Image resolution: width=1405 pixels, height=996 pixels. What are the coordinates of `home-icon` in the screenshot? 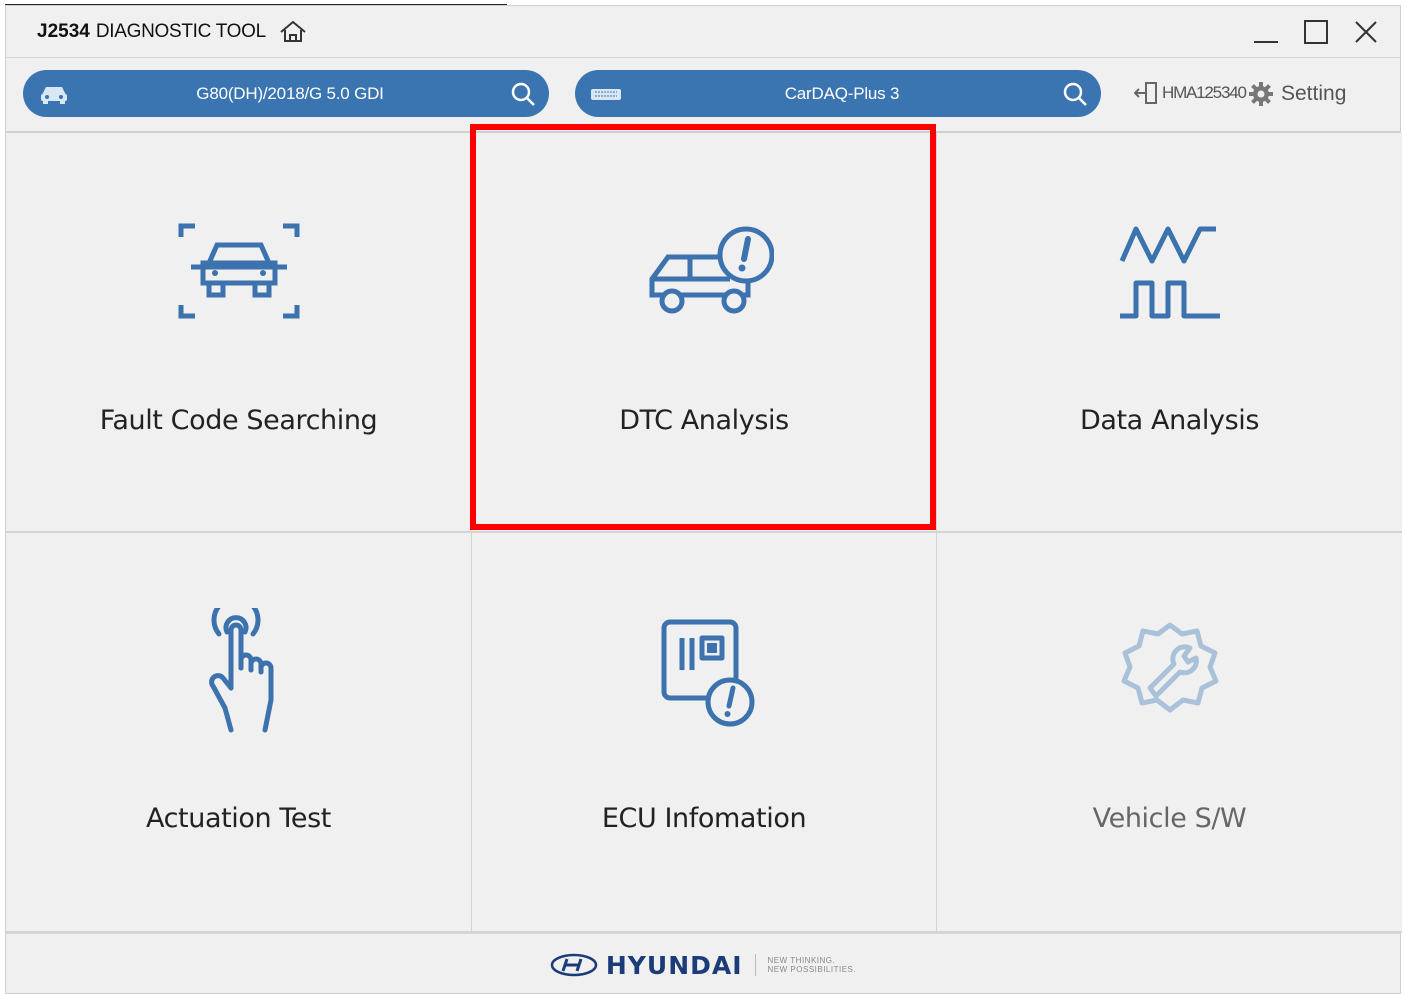 It's located at (293, 32).